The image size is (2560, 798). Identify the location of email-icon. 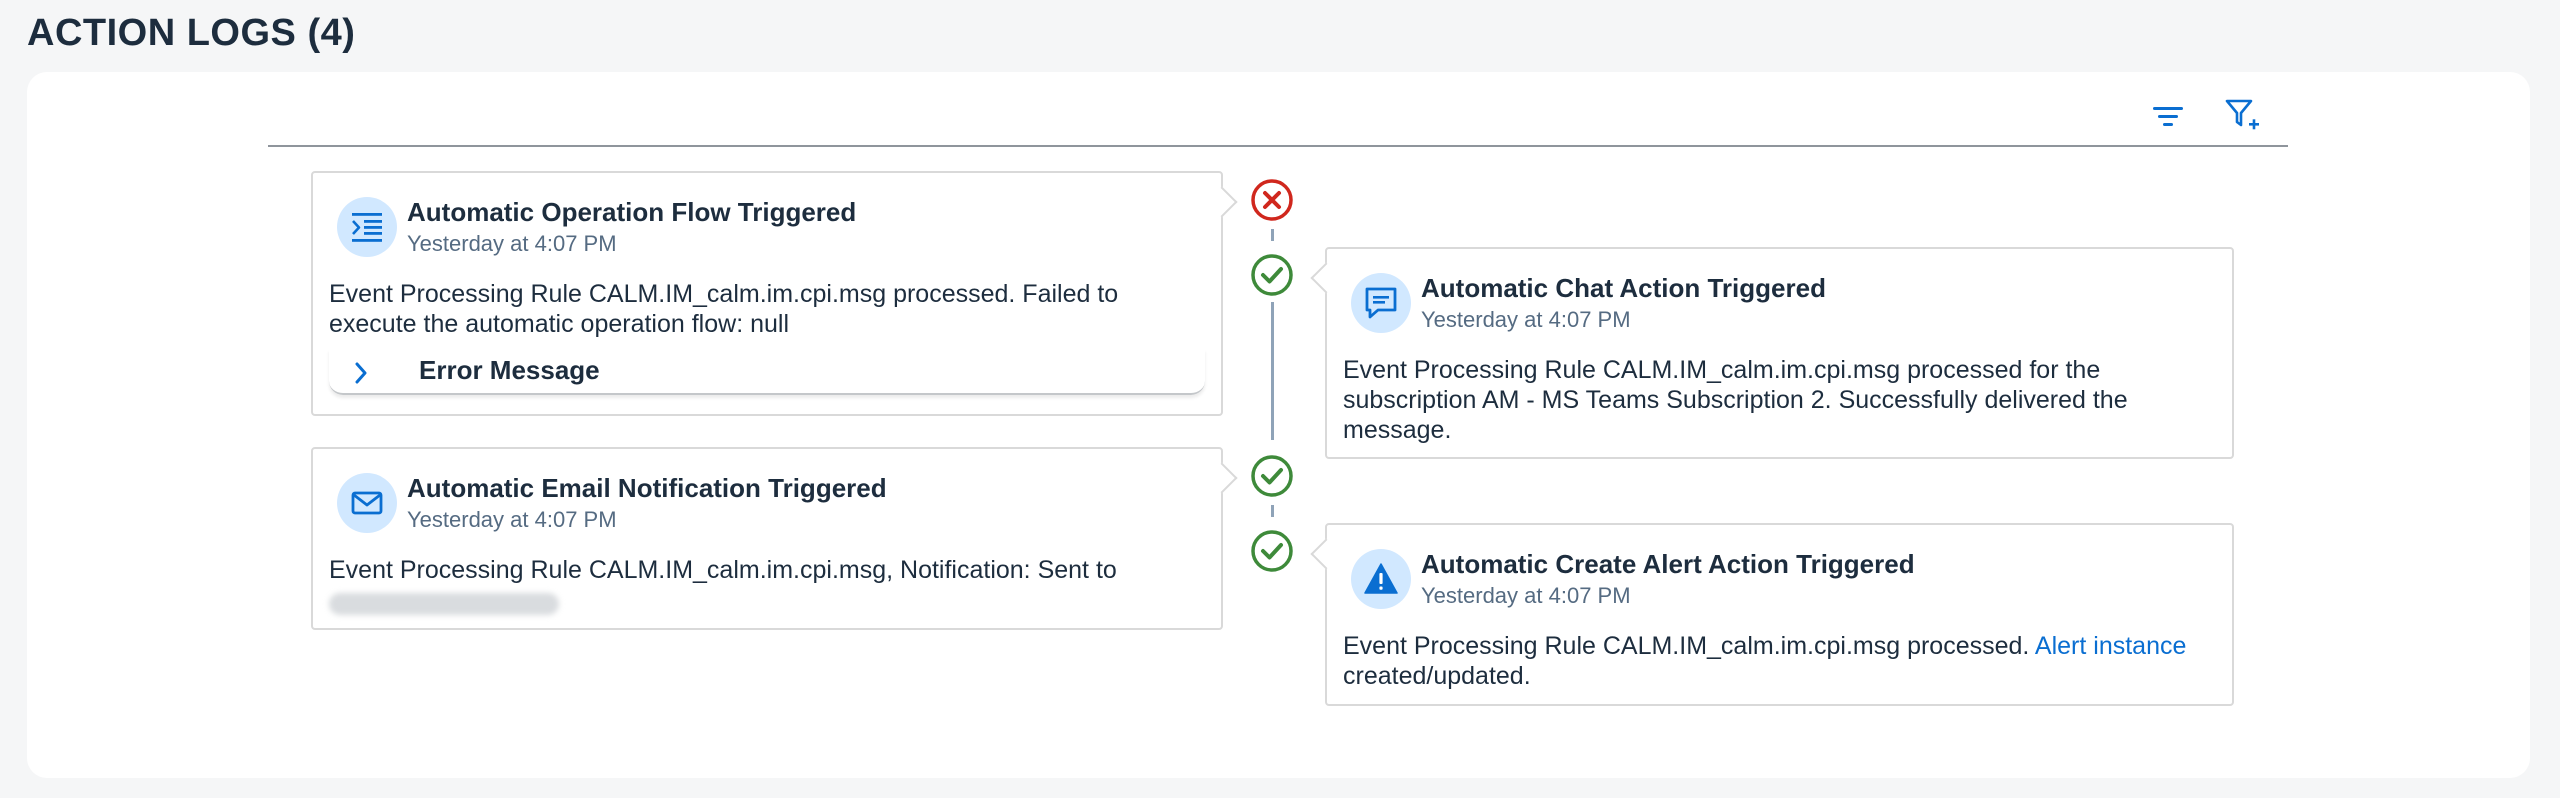
(367, 503).